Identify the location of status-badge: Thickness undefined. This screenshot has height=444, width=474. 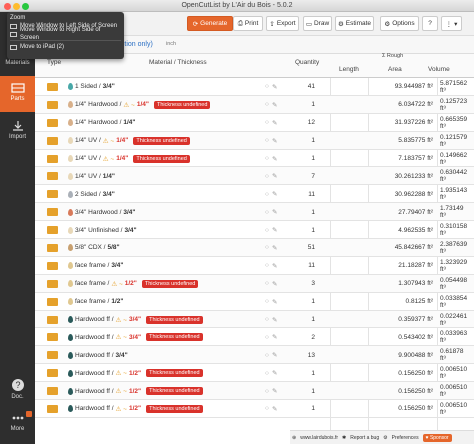
(174, 337).